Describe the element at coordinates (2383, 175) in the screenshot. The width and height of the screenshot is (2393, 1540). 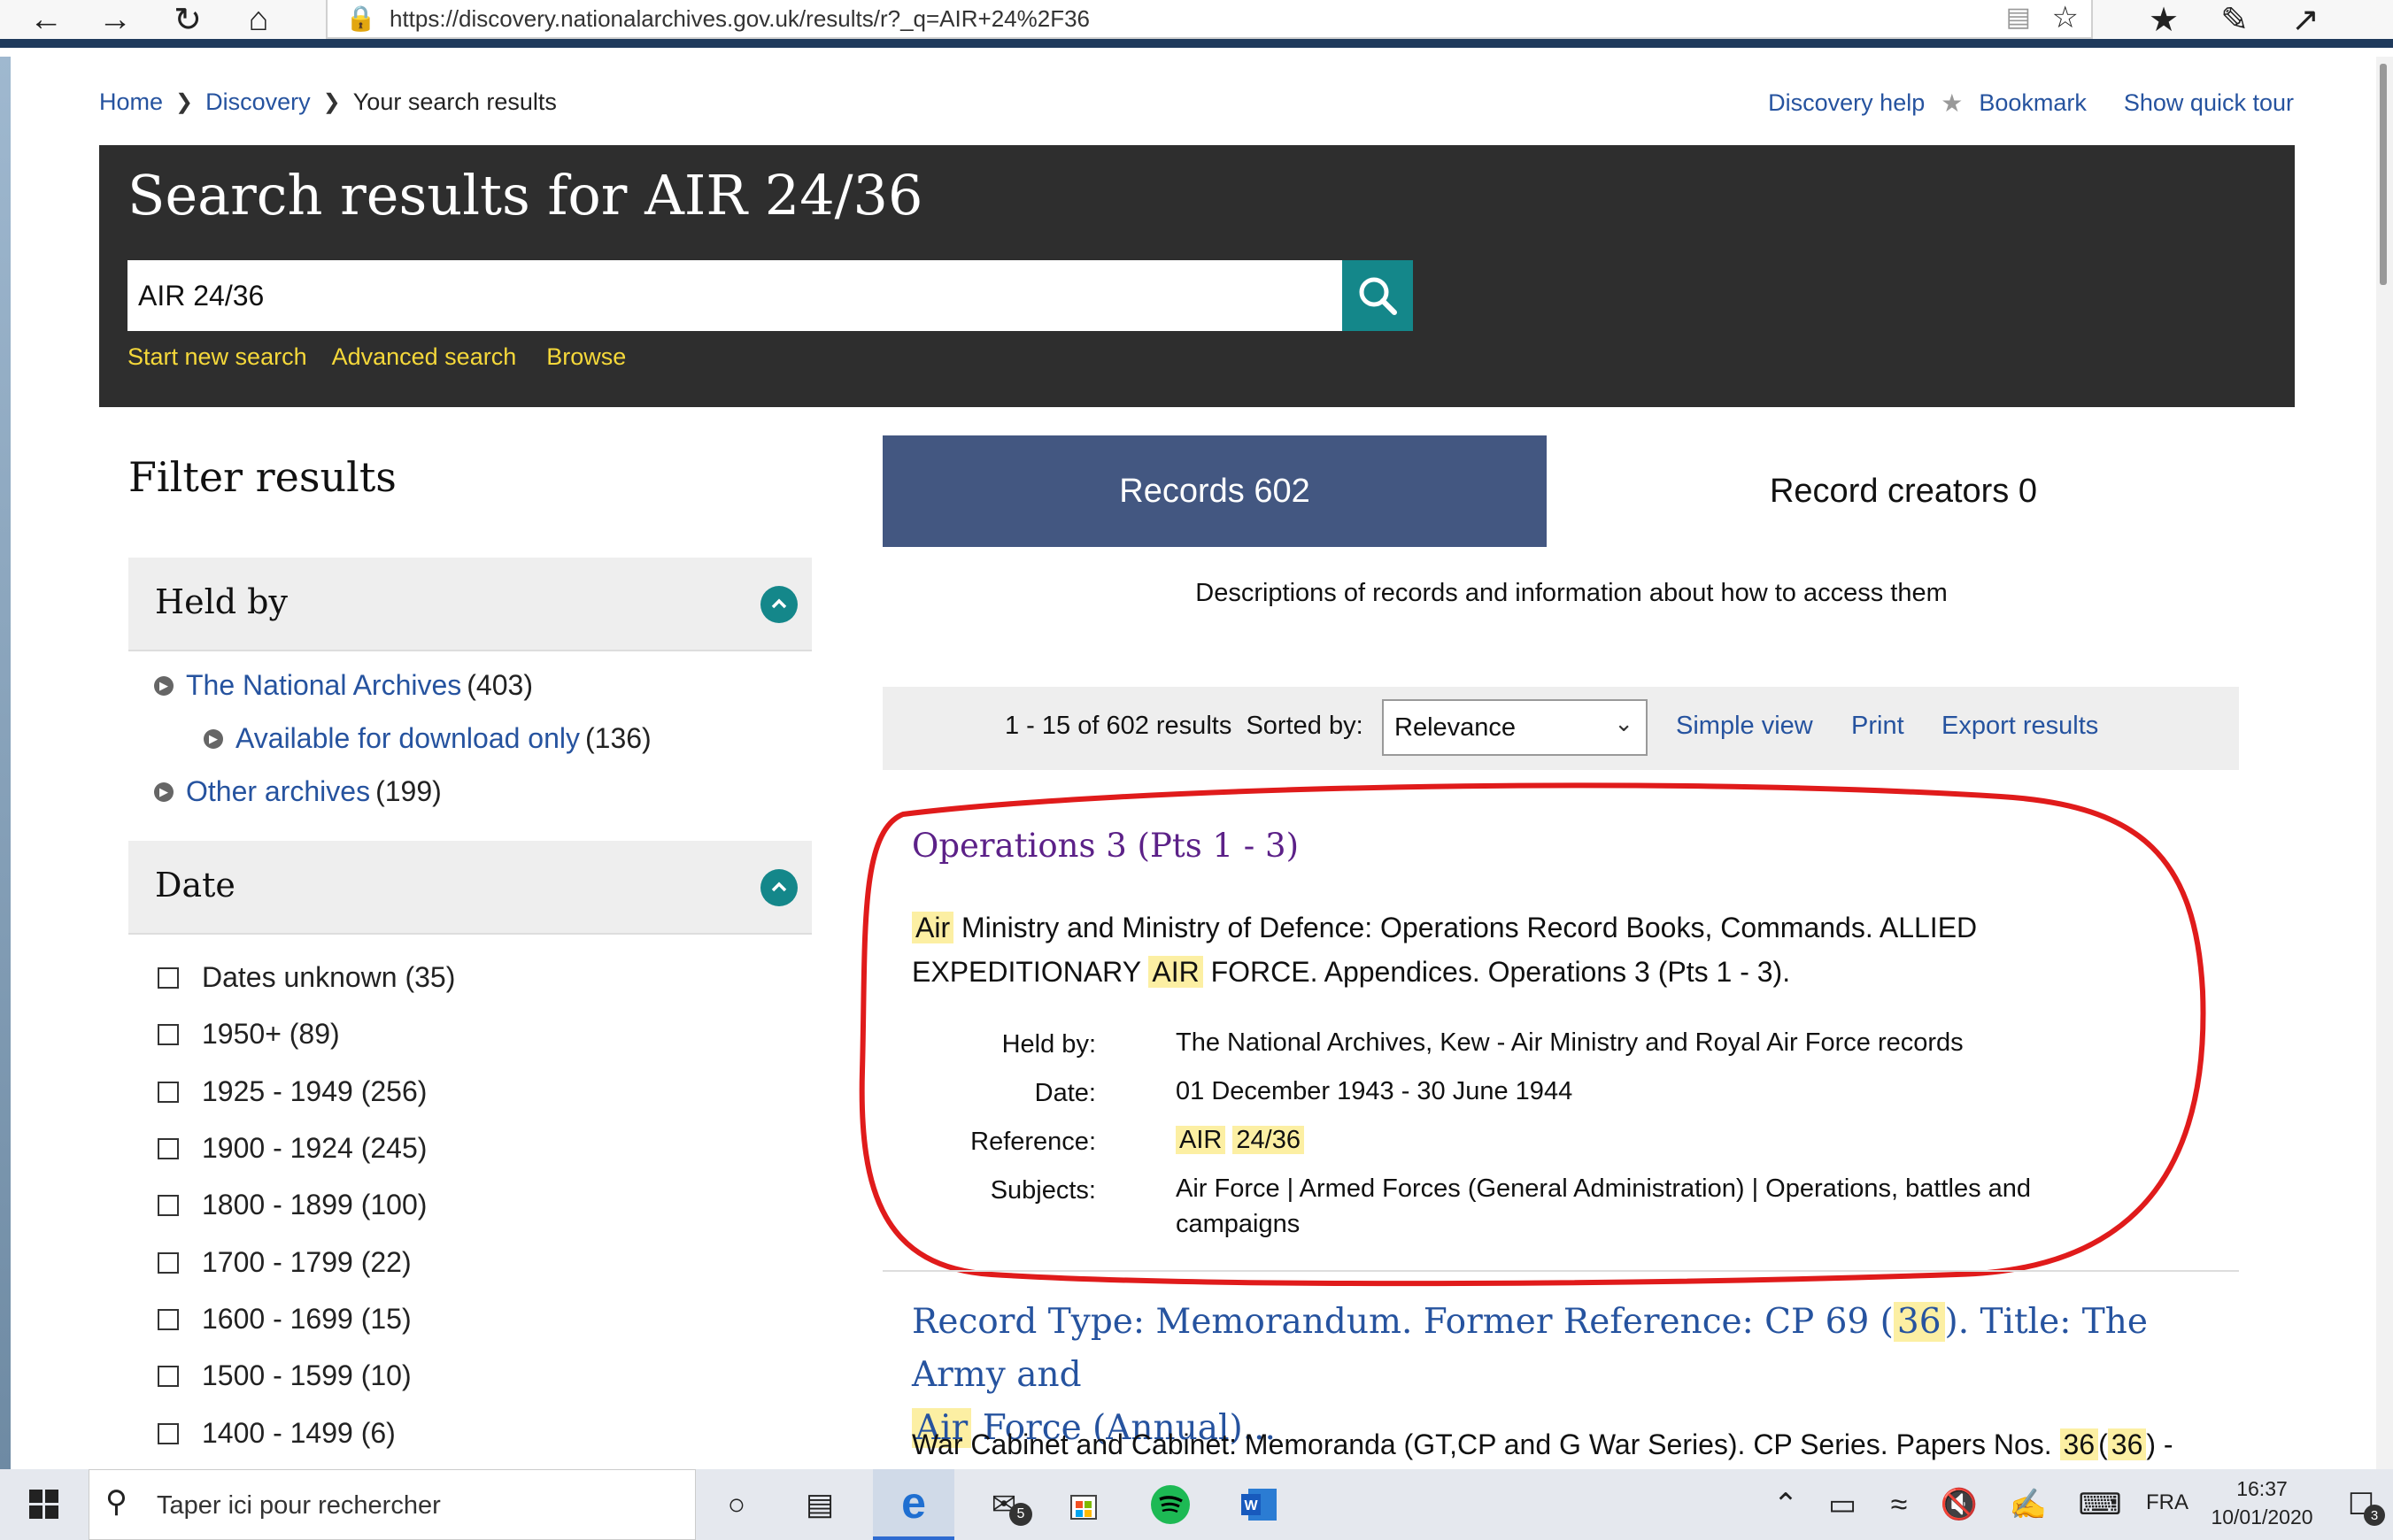
I see `scrollbar-thumb` at that location.